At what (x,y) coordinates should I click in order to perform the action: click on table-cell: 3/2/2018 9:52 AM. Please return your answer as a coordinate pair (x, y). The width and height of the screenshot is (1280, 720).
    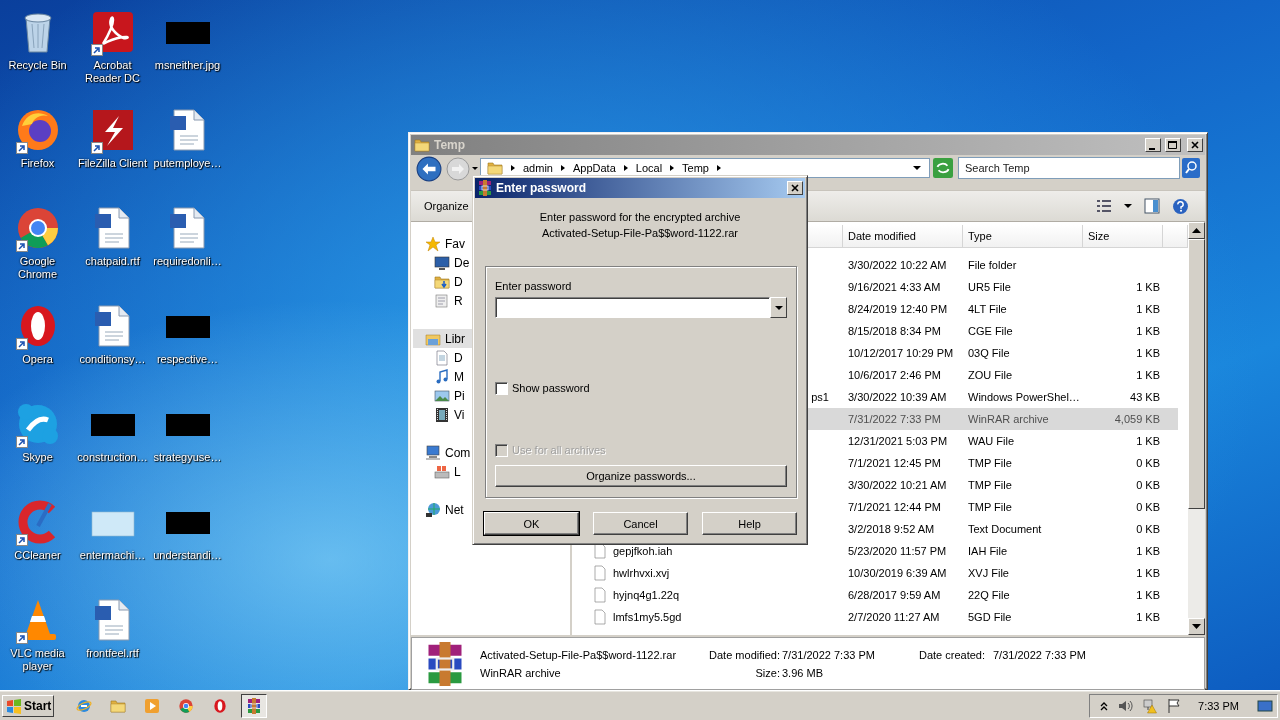
    Looking at the image, I should click on (891, 529).